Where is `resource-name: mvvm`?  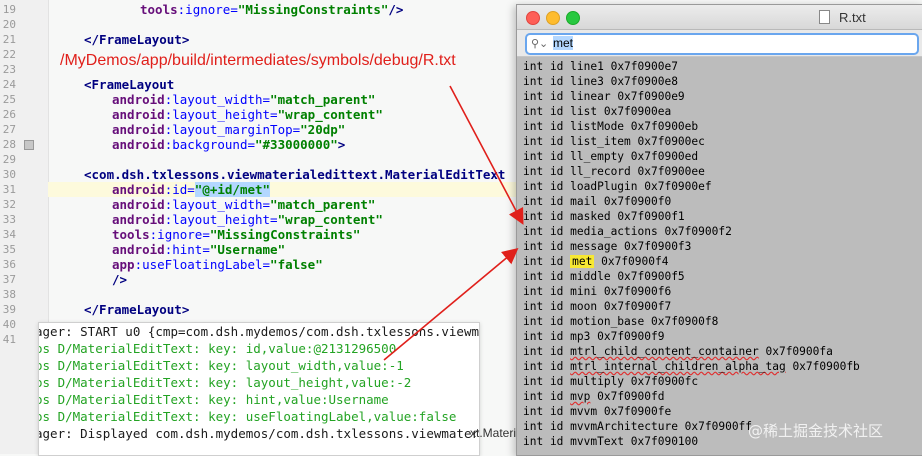 resource-name: mvvm is located at coordinates (584, 411).